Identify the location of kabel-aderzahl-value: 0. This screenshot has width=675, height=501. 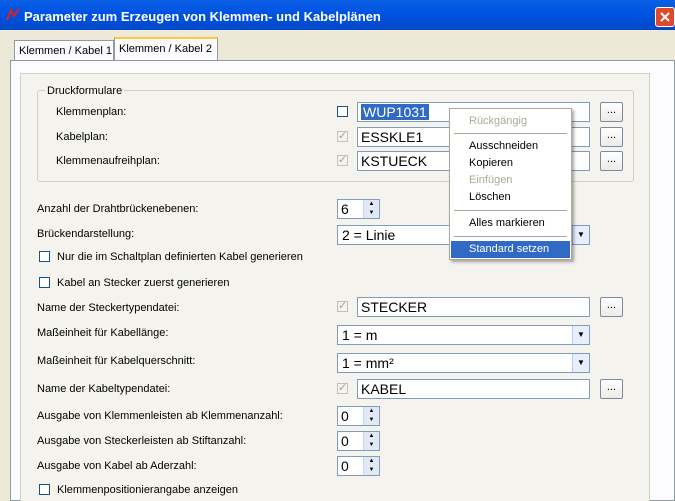
(345, 466).